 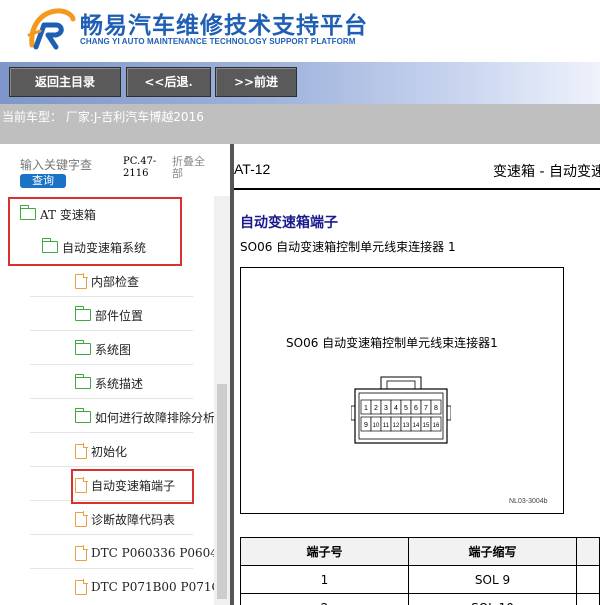 I want to click on tree-item-component-location: 部件位置, so click(x=109, y=315).